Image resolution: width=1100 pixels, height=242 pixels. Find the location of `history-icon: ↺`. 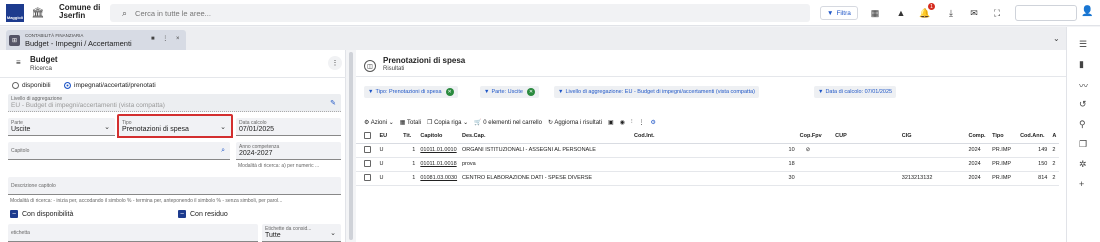

history-icon: ↺ is located at coordinates (1083, 104).